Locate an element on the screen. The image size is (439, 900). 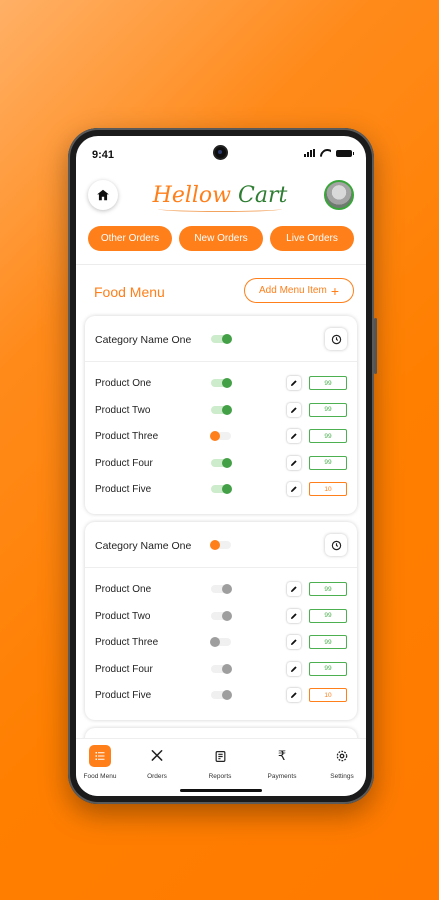
list-item: Product One 99 is located at coordinates (221, 385).